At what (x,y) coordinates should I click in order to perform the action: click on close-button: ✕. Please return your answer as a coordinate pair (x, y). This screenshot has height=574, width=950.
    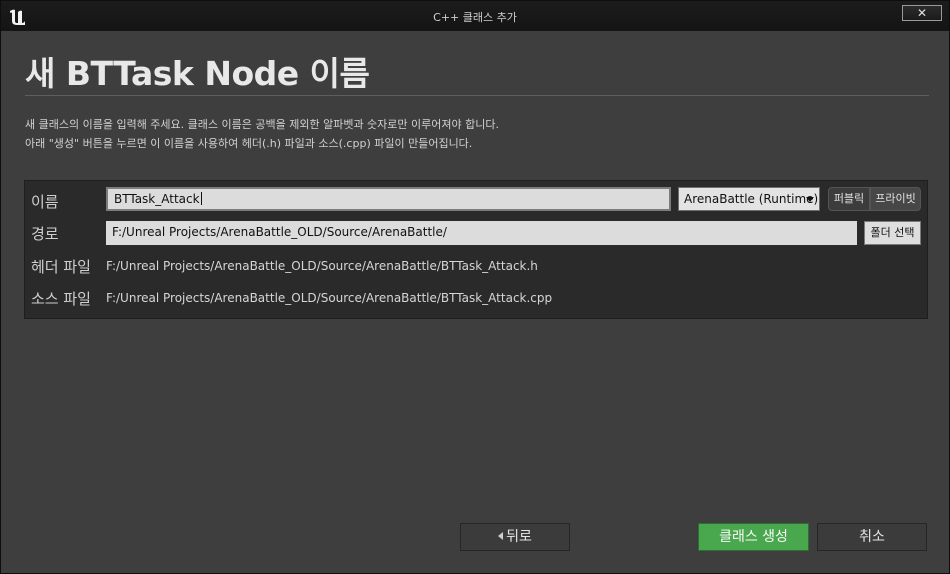
    Looking at the image, I should click on (922, 13).